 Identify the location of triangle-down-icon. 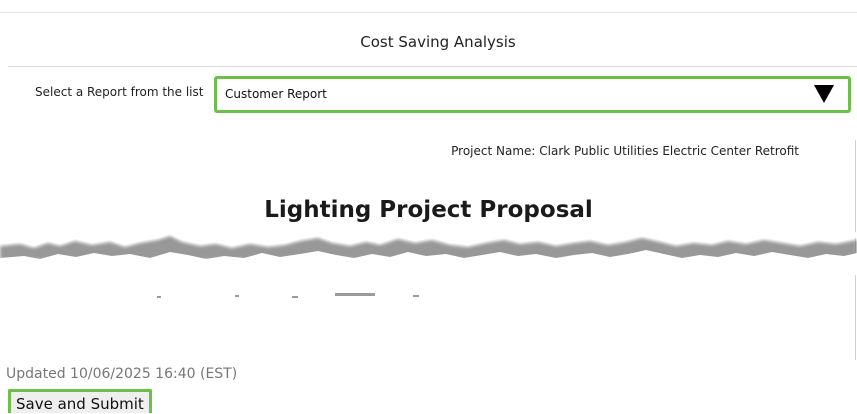
(824, 94).